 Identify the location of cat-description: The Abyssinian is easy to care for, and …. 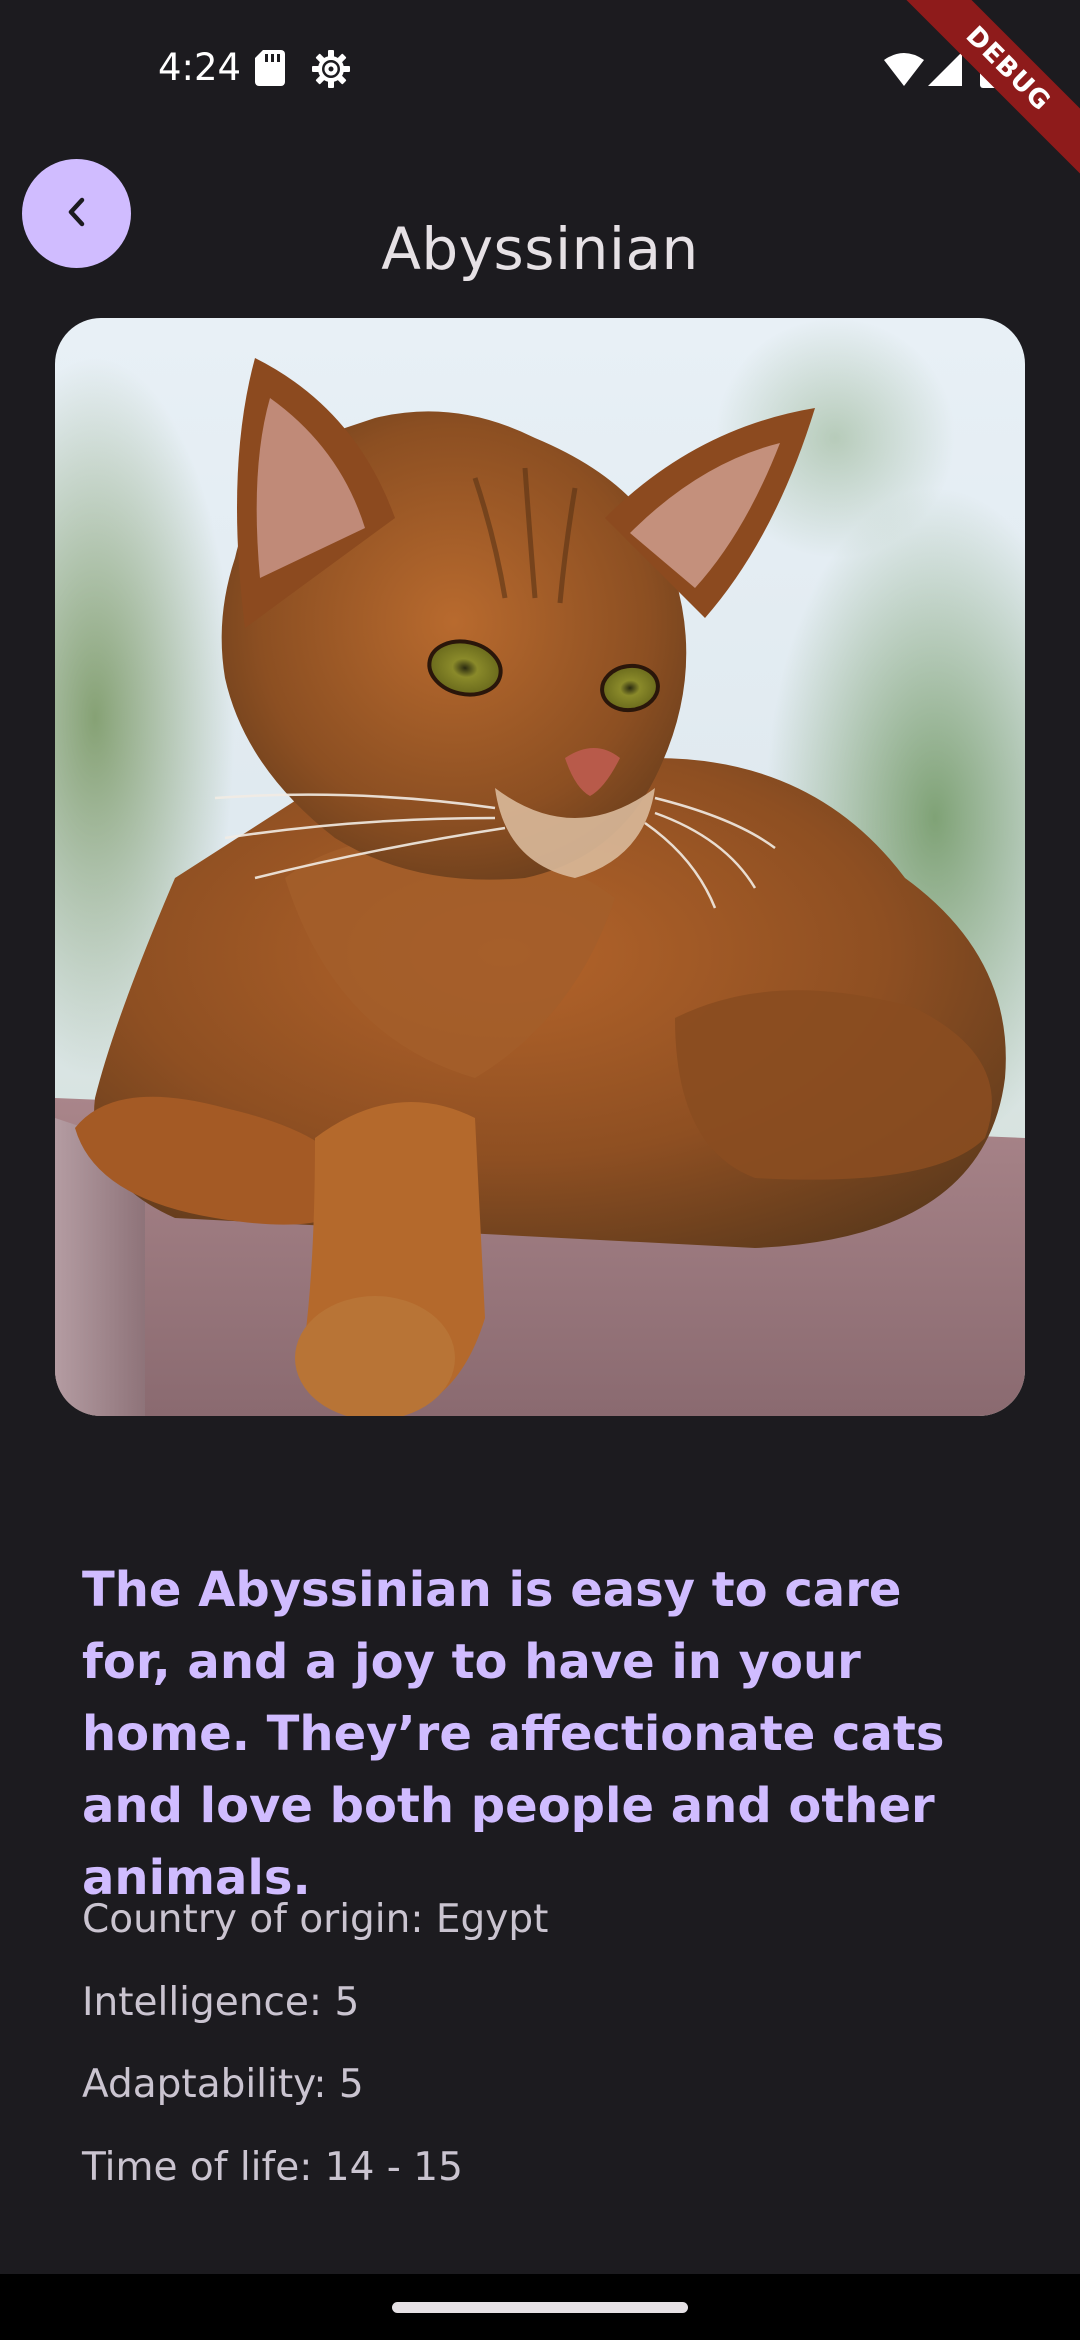
(513, 1734).